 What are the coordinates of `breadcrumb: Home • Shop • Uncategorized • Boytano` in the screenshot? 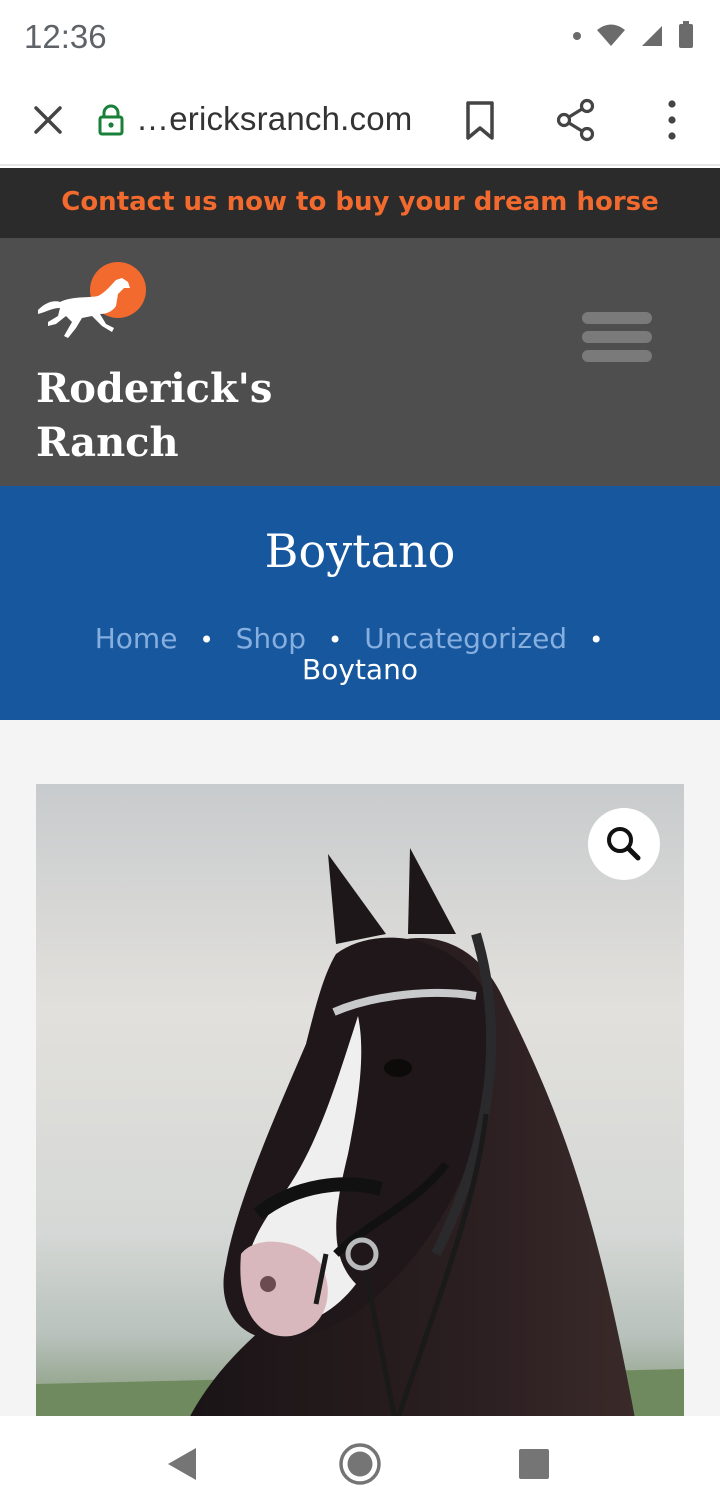 It's located at (360, 654).